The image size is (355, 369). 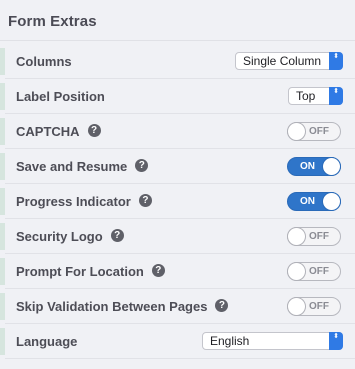 What do you see at coordinates (73, 201) in the screenshot?
I see `progress-indicator-label-text: Progress Indicator` at bounding box center [73, 201].